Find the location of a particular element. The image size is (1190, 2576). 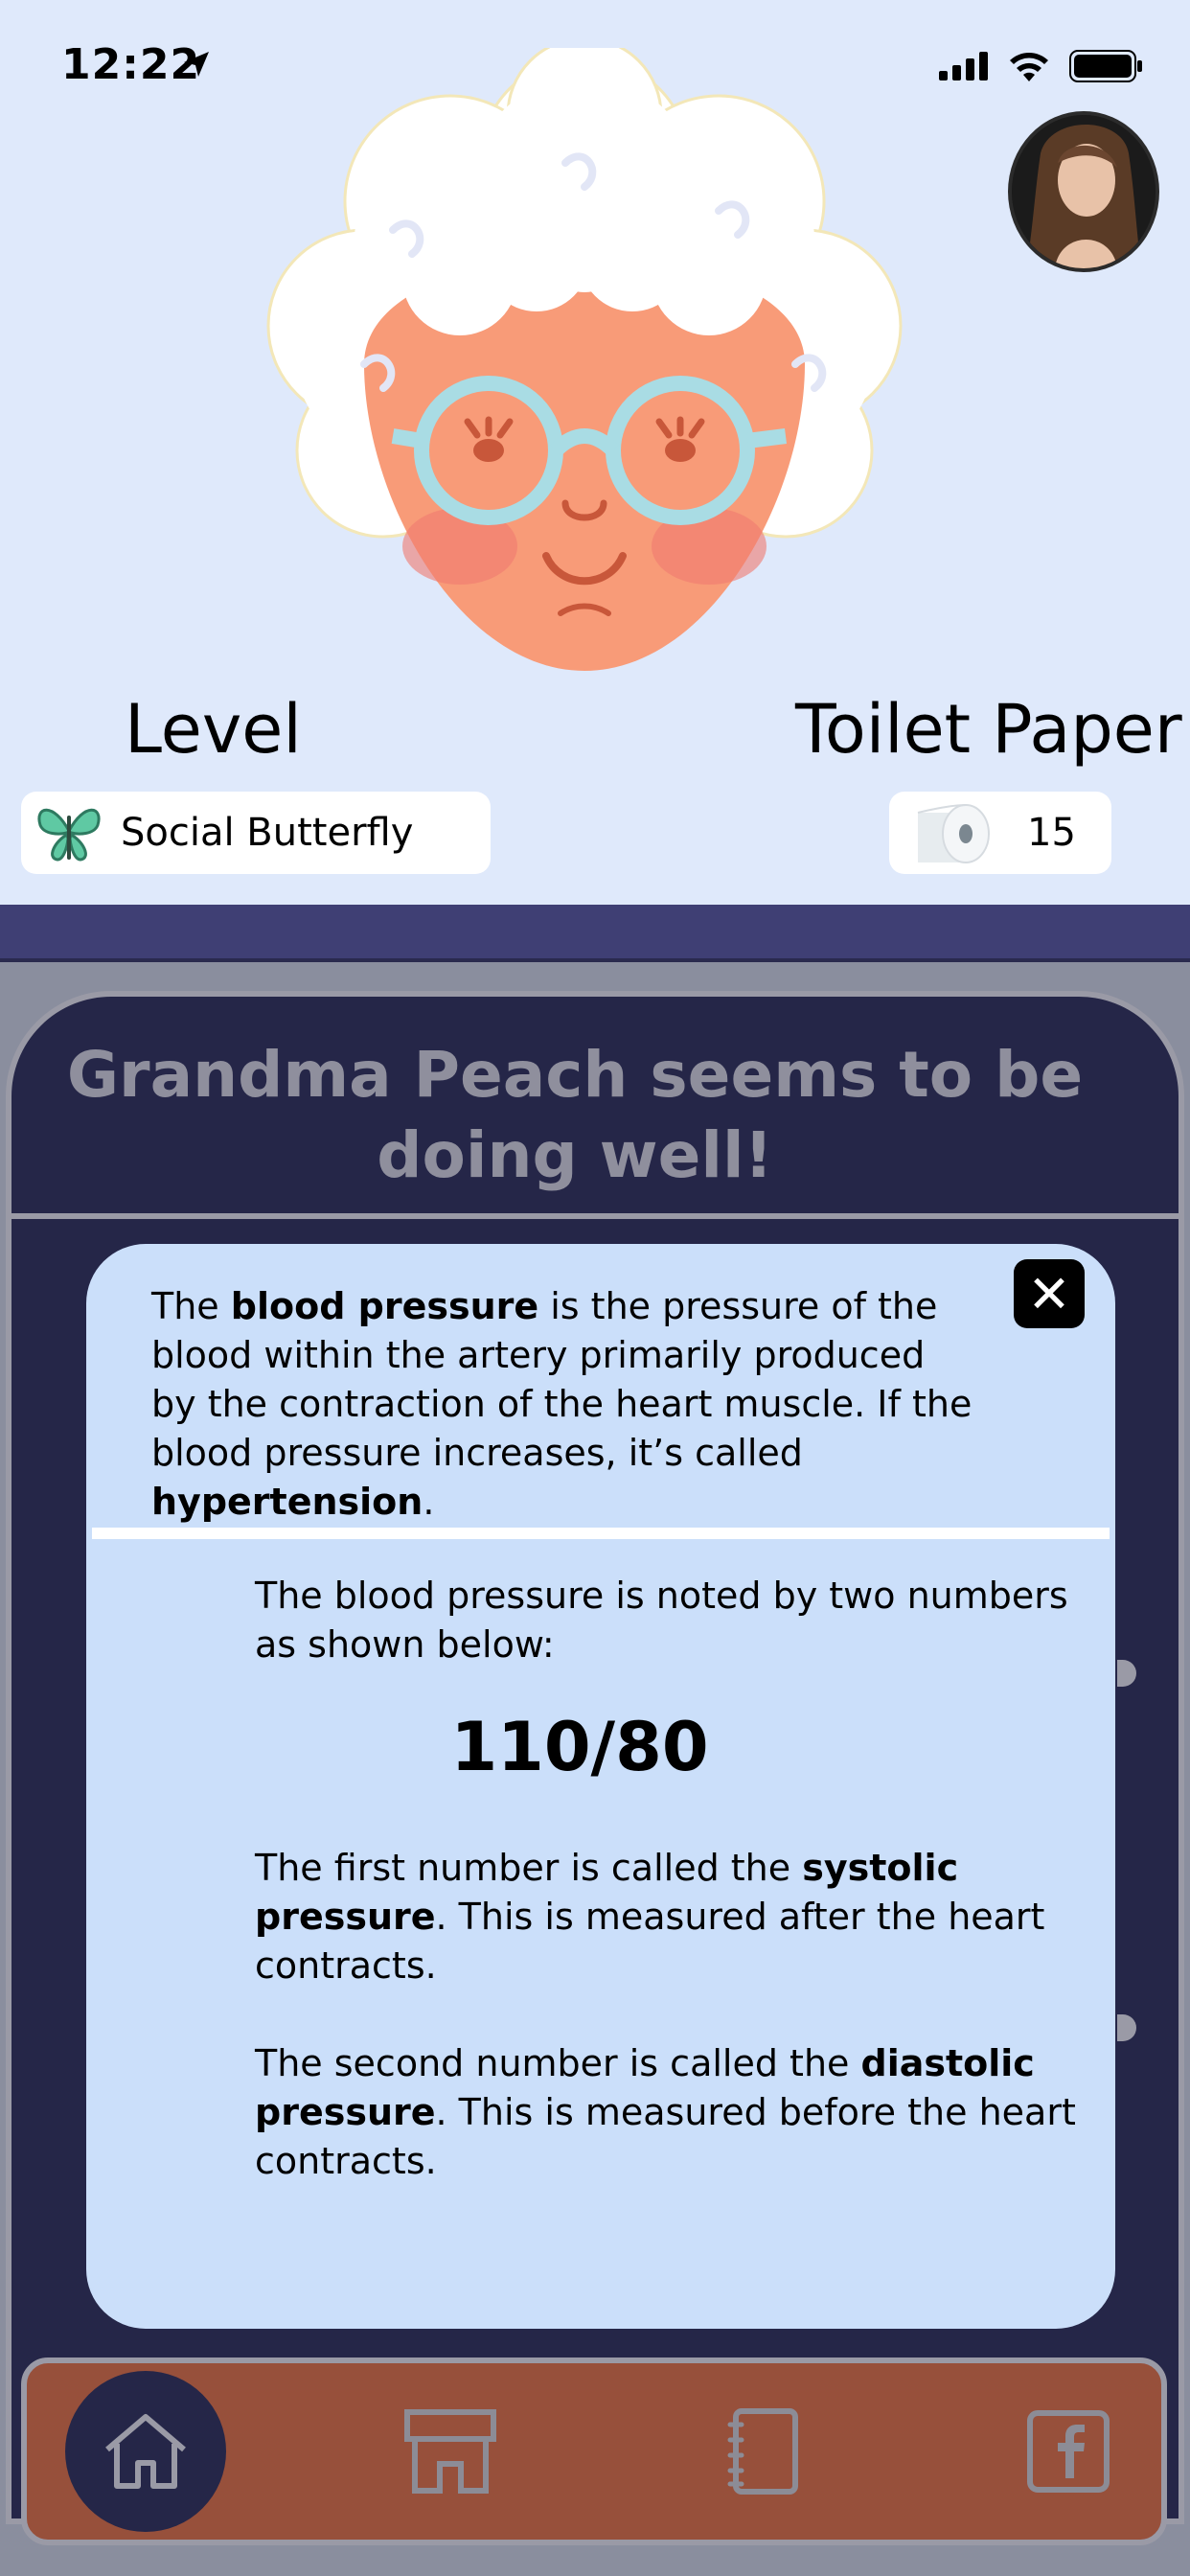

toilet-paper-icon is located at coordinates (952, 832).